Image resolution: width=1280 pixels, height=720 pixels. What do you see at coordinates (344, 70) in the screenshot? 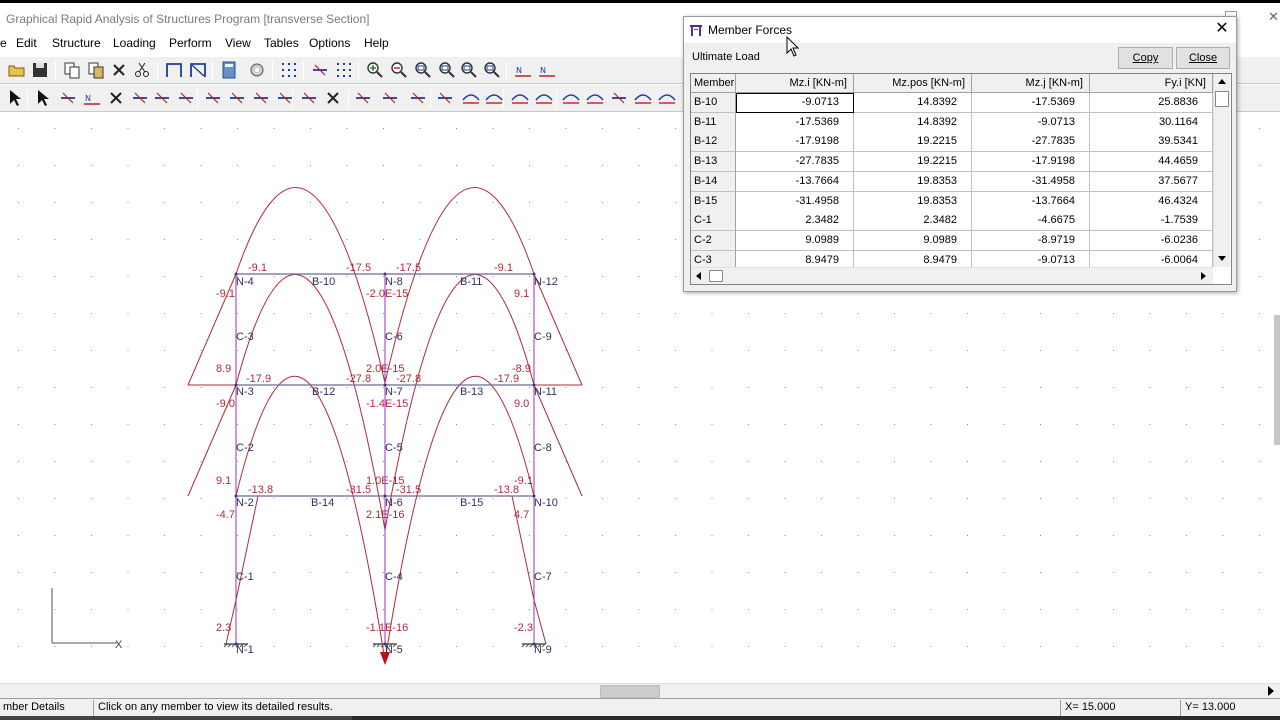
I see `node-grid-icon` at bounding box center [344, 70].